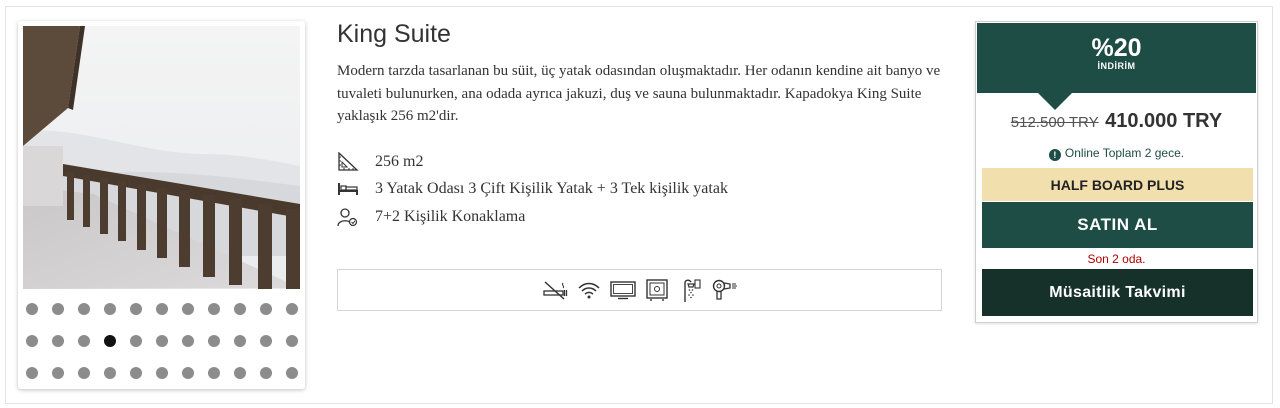 Image resolution: width=1280 pixels, height=408 pixels. Describe the element at coordinates (725, 290) in the screenshot. I see `hair-dryer-icon` at that location.